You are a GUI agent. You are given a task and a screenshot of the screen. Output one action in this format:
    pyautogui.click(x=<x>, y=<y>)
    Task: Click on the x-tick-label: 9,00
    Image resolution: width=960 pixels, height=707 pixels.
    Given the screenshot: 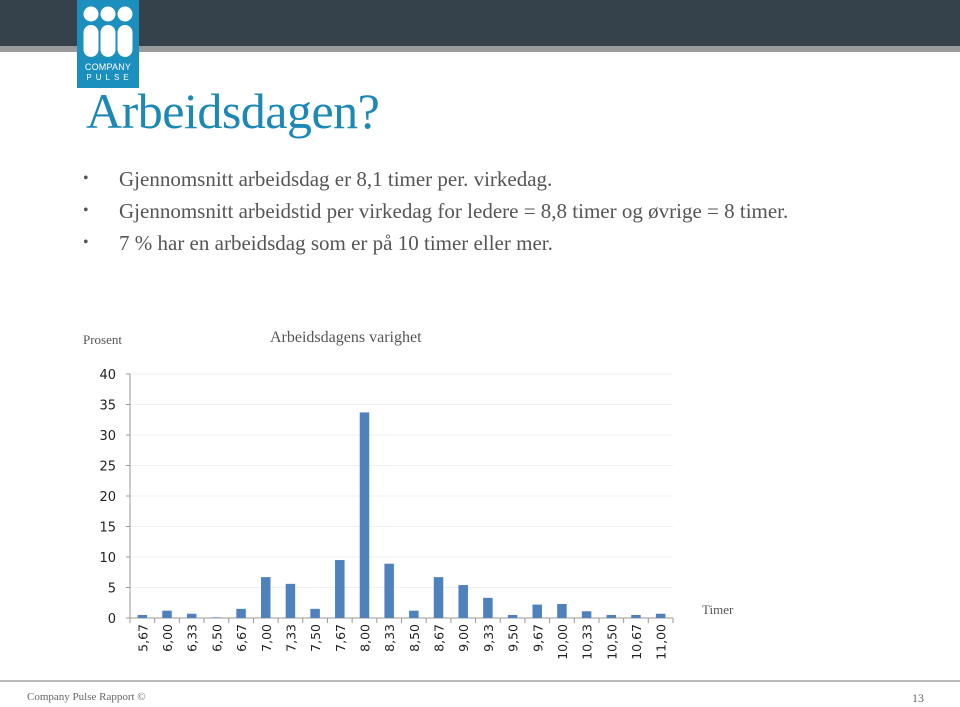 What is the action you would take?
    pyautogui.click(x=463, y=638)
    